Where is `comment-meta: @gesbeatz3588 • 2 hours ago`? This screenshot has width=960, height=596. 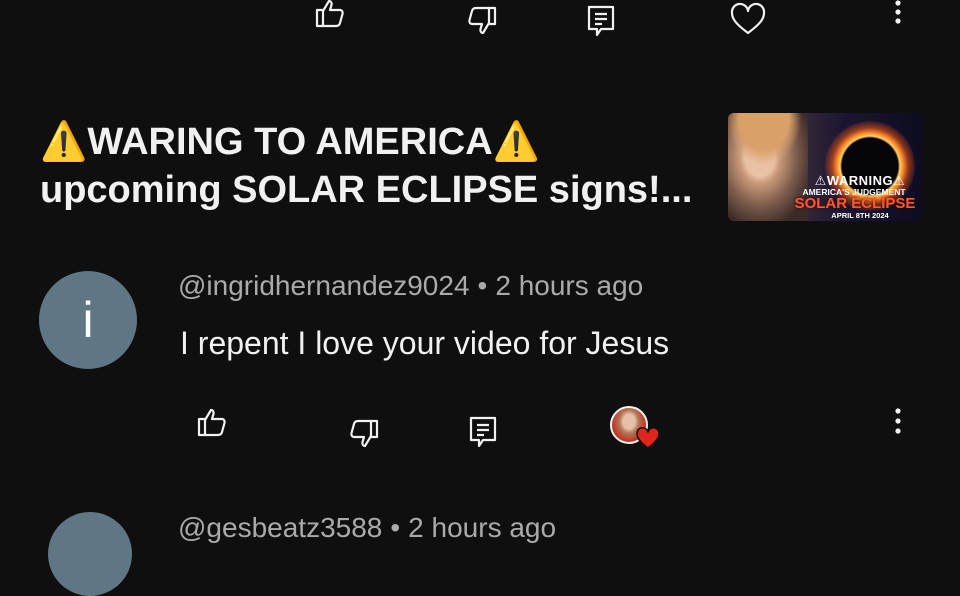 comment-meta: @gesbeatz3588 • 2 hours ago is located at coordinates (367, 528).